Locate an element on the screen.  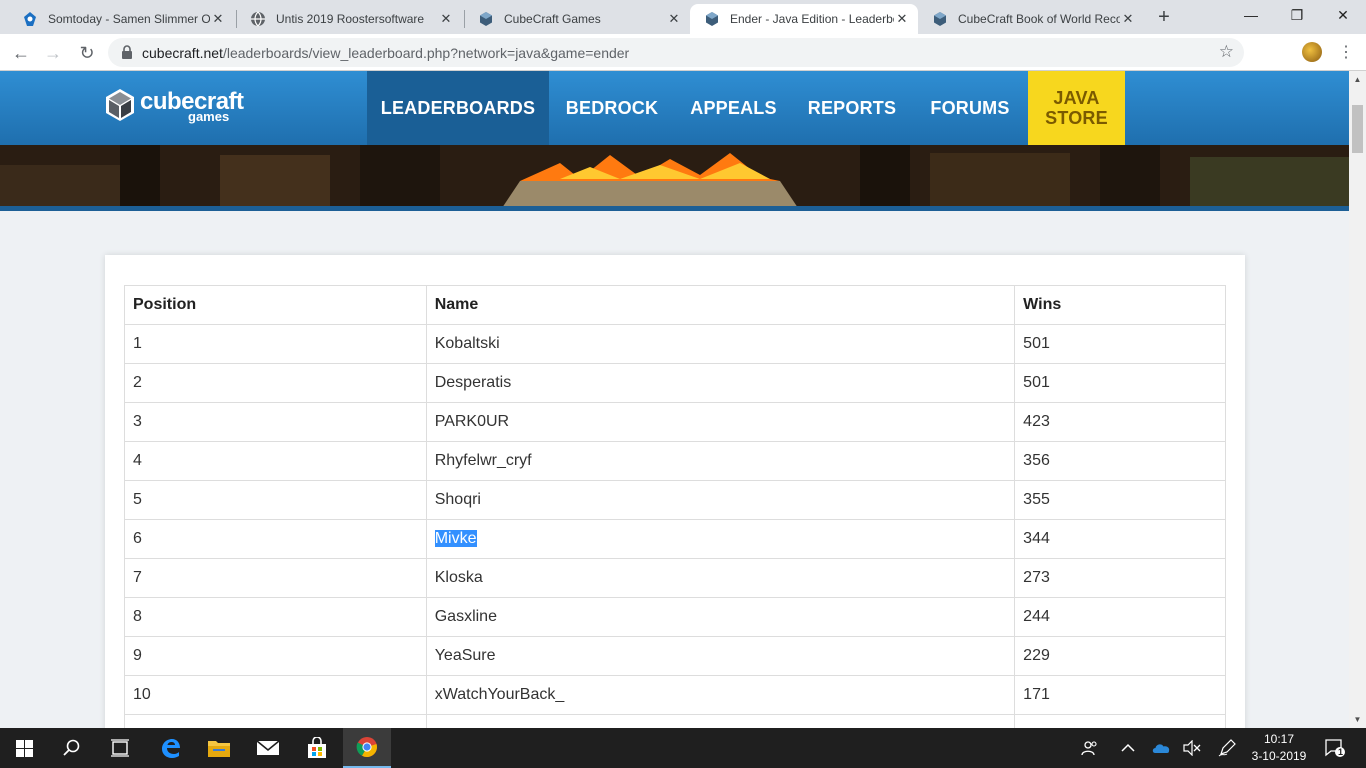
task-view-icon is located at coordinates (120, 748).